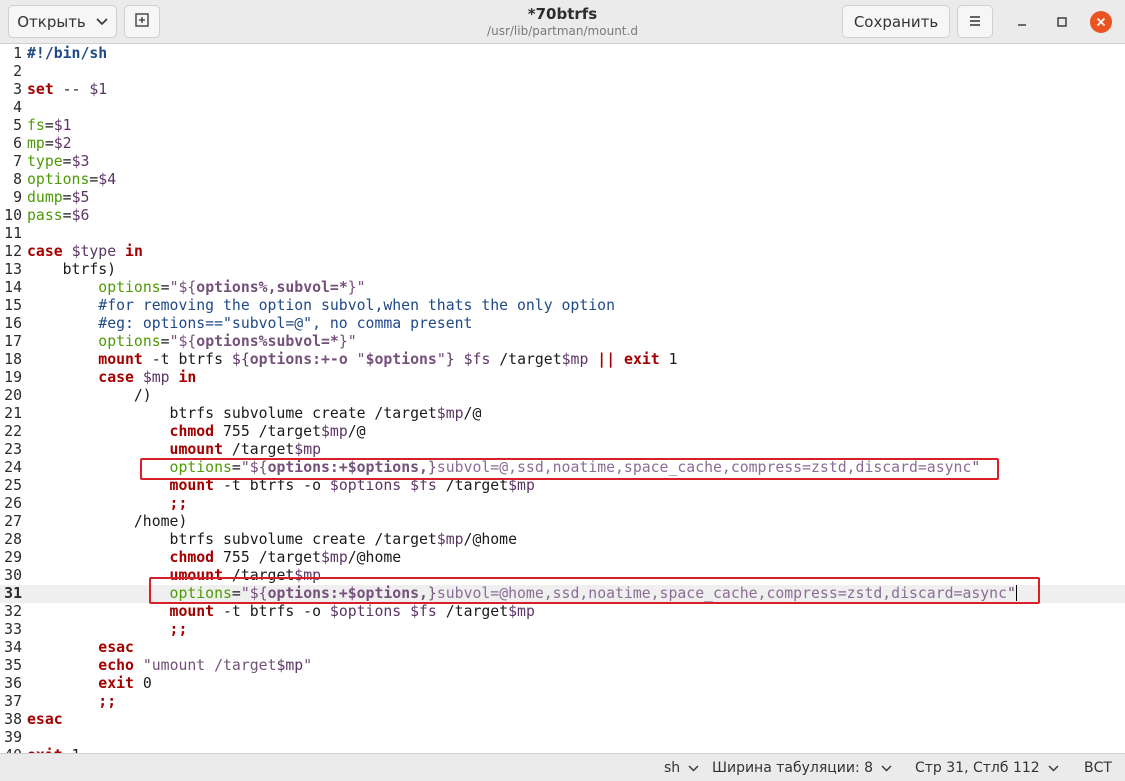 The width and height of the screenshot is (1125, 781). What do you see at coordinates (214, 557) in the screenshot?
I see `line-text: chmod 755 /target$mp/@home` at bounding box center [214, 557].